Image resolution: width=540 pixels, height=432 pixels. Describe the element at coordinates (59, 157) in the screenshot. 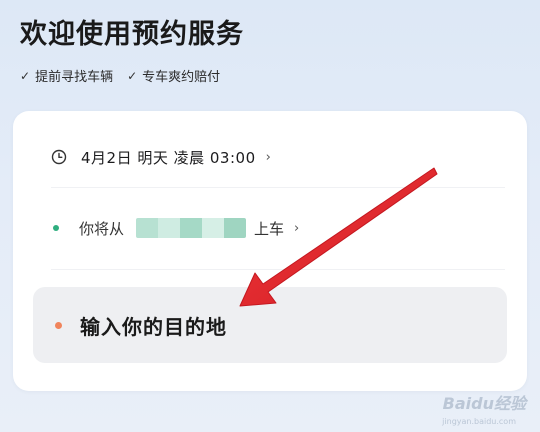

I see `clock-icon` at that location.